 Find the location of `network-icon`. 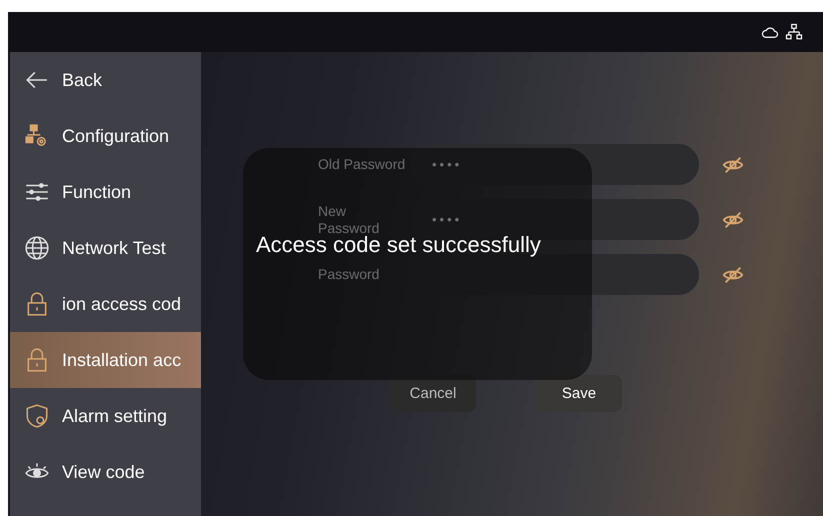

network-icon is located at coordinates (794, 32).